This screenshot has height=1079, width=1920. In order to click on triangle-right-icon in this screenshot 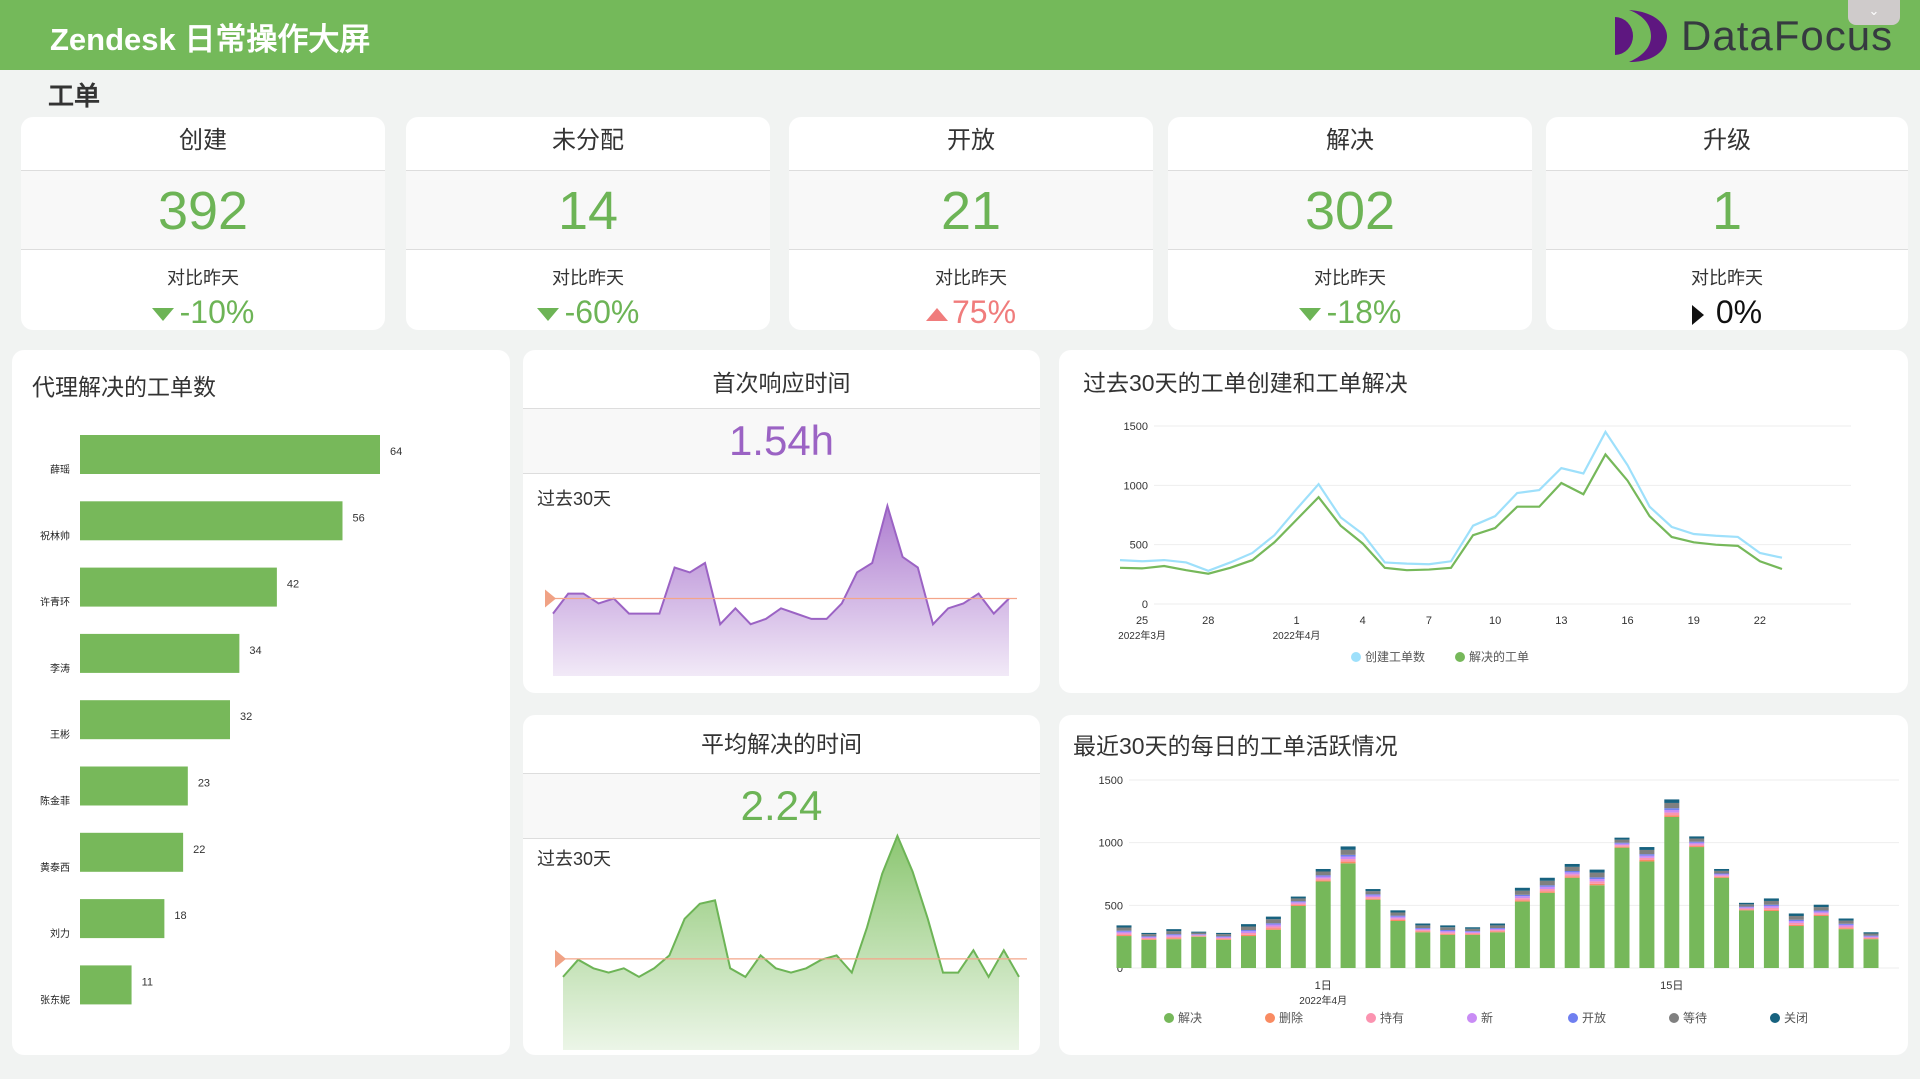, I will do `click(1697, 314)`.